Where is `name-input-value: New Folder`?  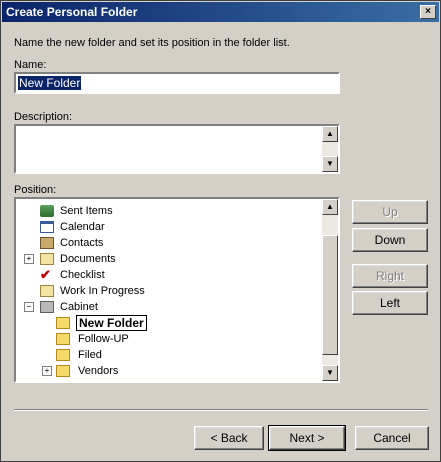
name-input-value: New Folder is located at coordinates (50, 83).